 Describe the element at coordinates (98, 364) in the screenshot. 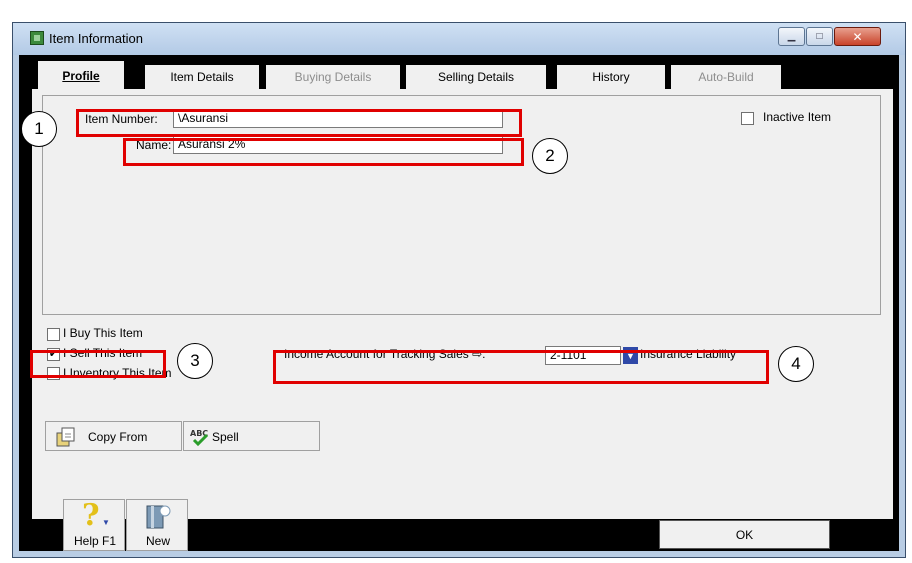

I see `highlight-sell-item` at that location.